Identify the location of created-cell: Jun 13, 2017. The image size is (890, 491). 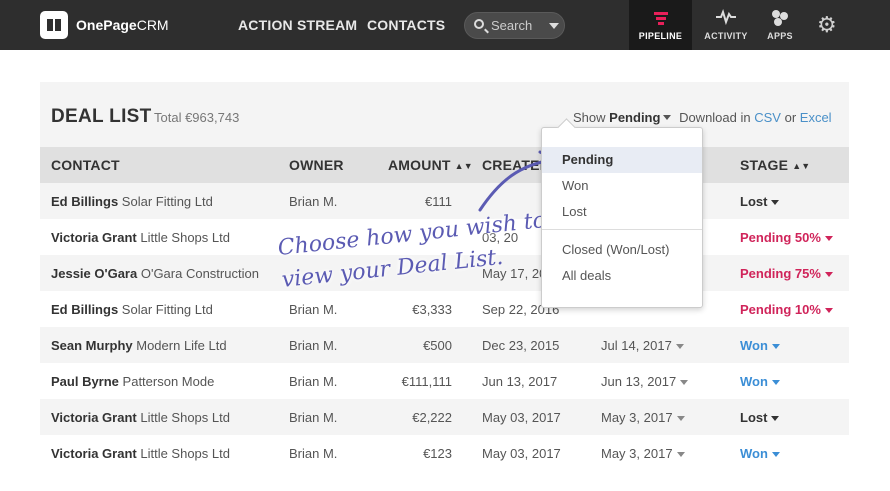
(520, 381).